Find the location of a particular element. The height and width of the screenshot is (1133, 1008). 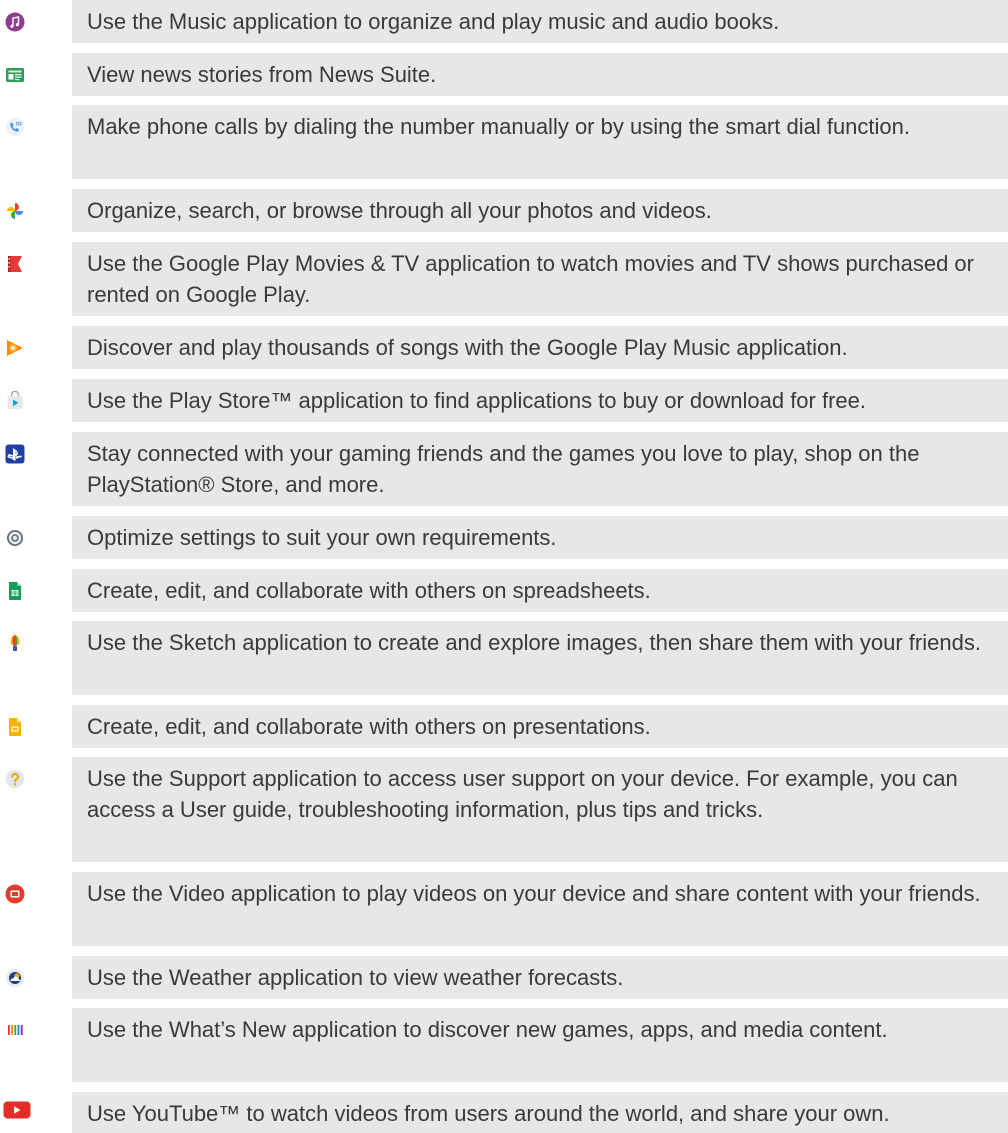

slides-icon is located at coordinates (15, 727).